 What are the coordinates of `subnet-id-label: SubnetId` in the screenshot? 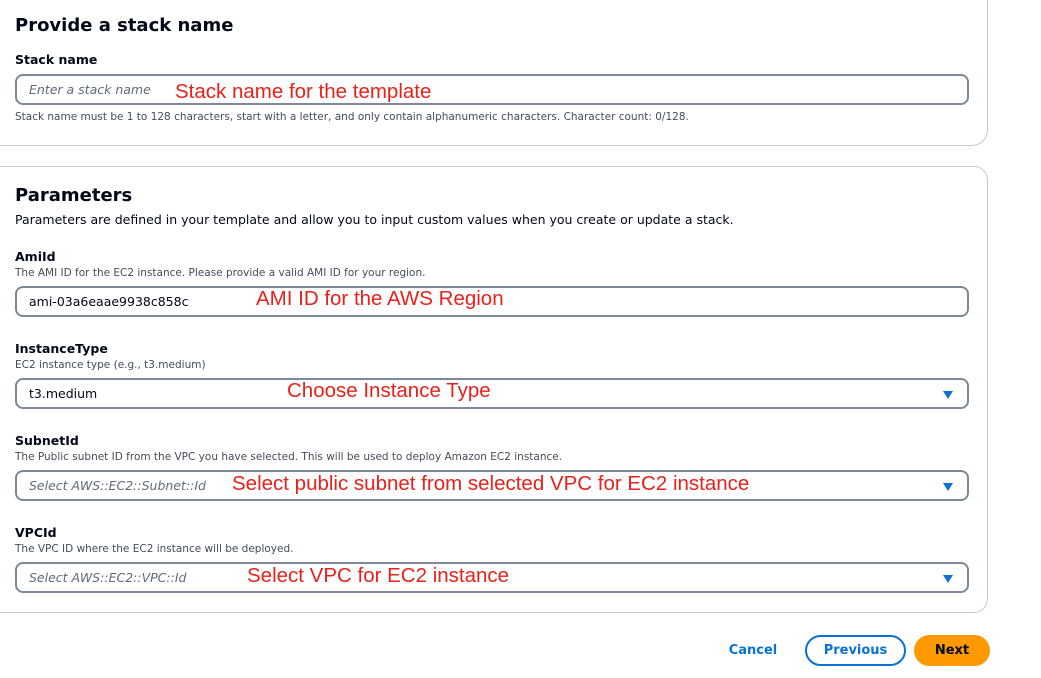 It's located at (47, 440).